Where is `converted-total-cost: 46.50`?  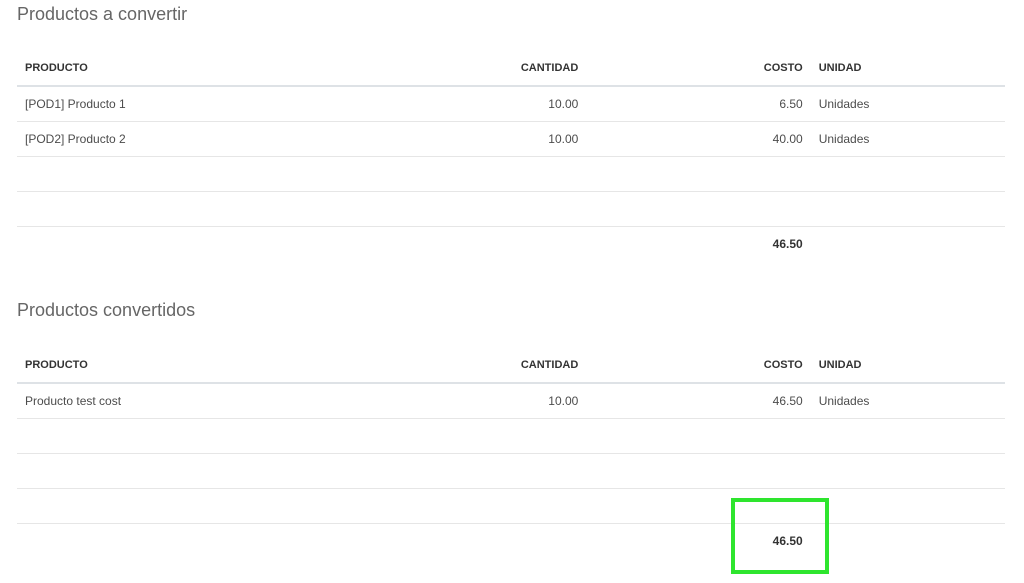
converted-total-cost: 46.50 is located at coordinates (787, 541).